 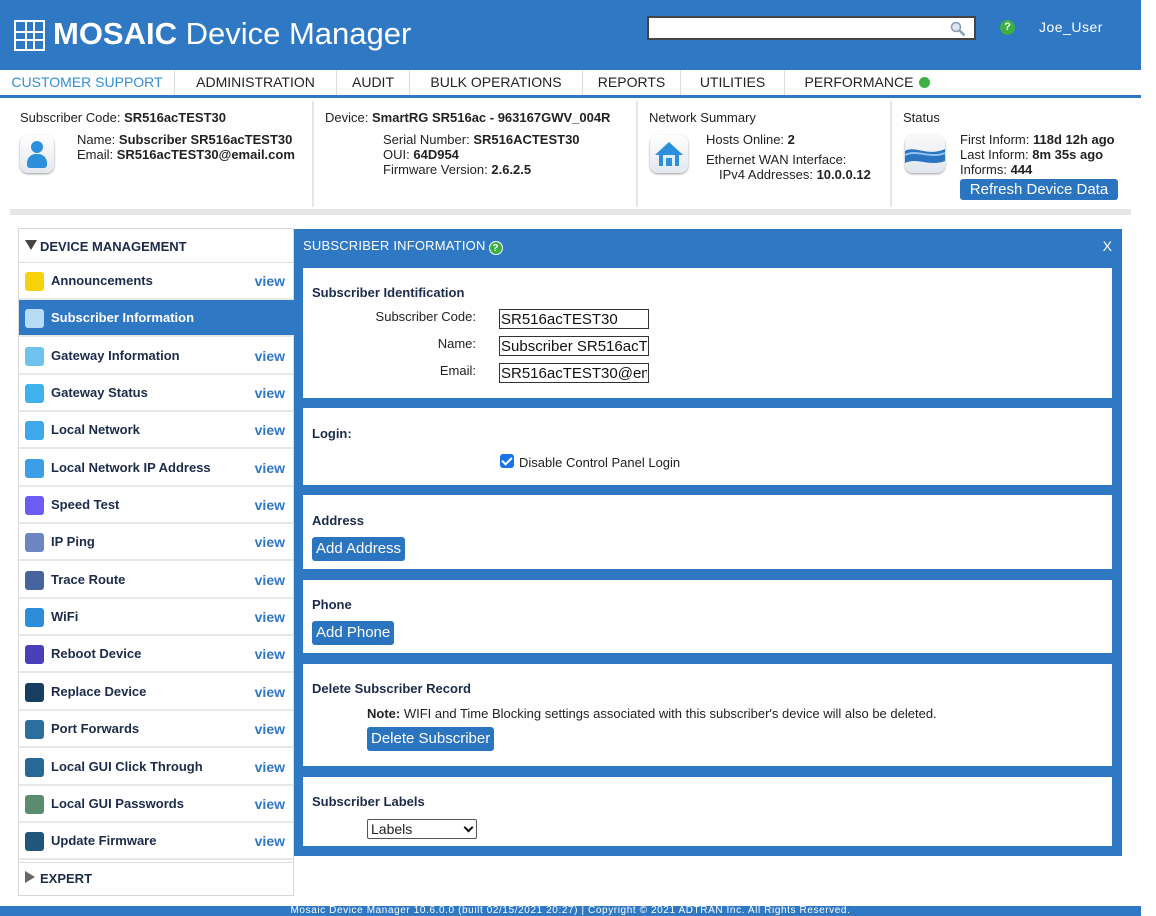 What do you see at coordinates (570, 158) in the screenshot?
I see `device-info-bar: Subscriber Code: SR516acTEST30 Name` at bounding box center [570, 158].